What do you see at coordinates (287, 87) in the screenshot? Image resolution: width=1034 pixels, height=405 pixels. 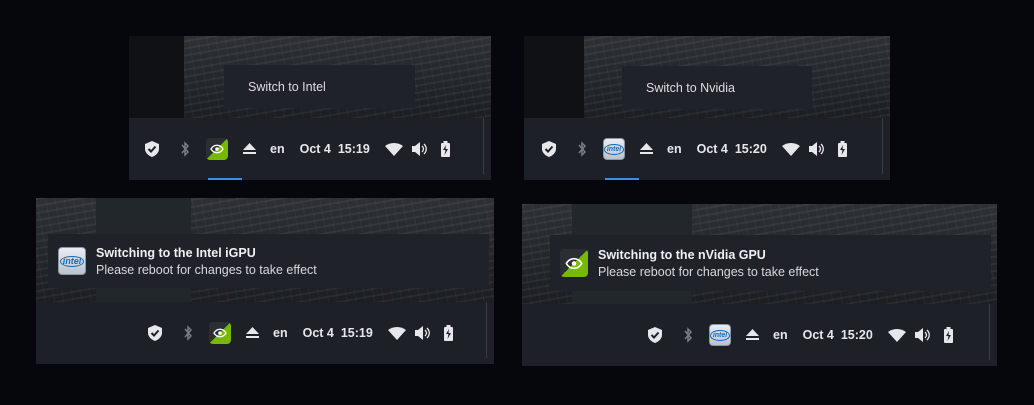 I see `switch-to-intel-item: Switch to Intel` at bounding box center [287, 87].